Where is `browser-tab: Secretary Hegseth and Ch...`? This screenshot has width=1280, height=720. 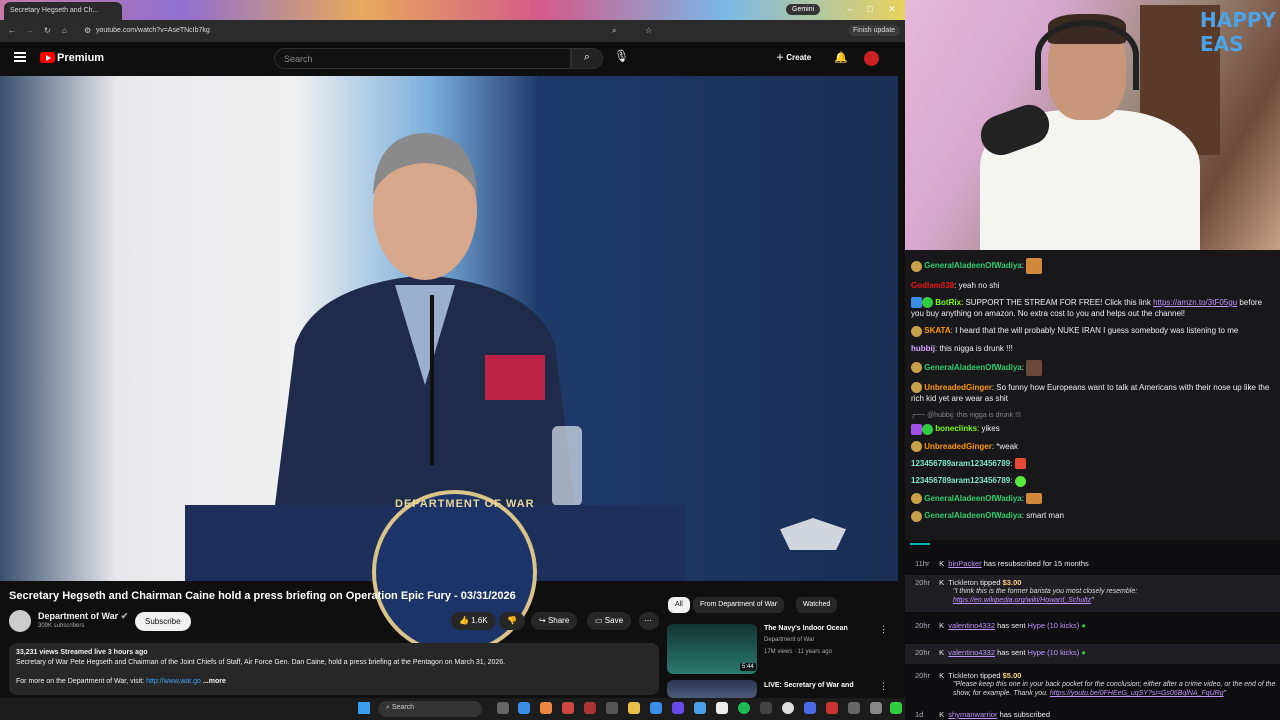
browser-tab: Secretary Hegseth and Ch... is located at coordinates (63, 11).